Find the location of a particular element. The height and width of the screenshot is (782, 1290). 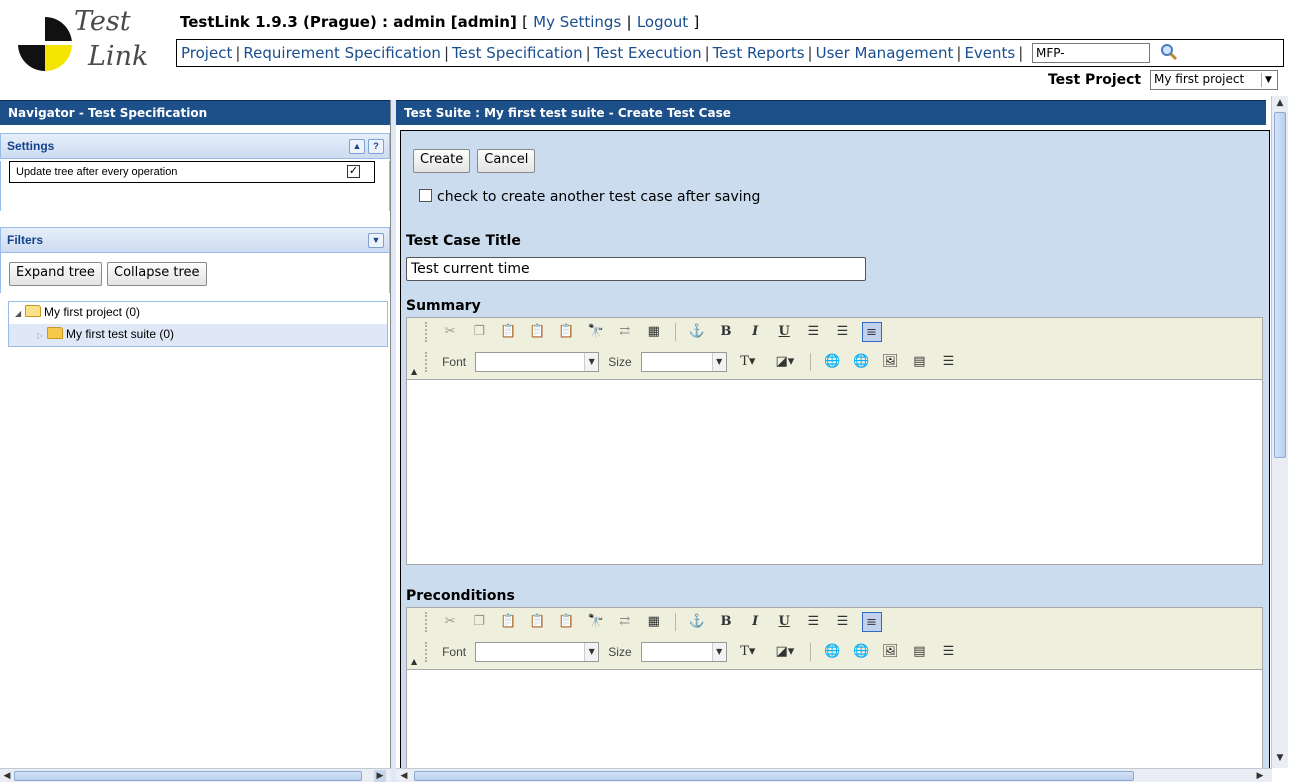

logout-link: Logout is located at coordinates (662, 22).